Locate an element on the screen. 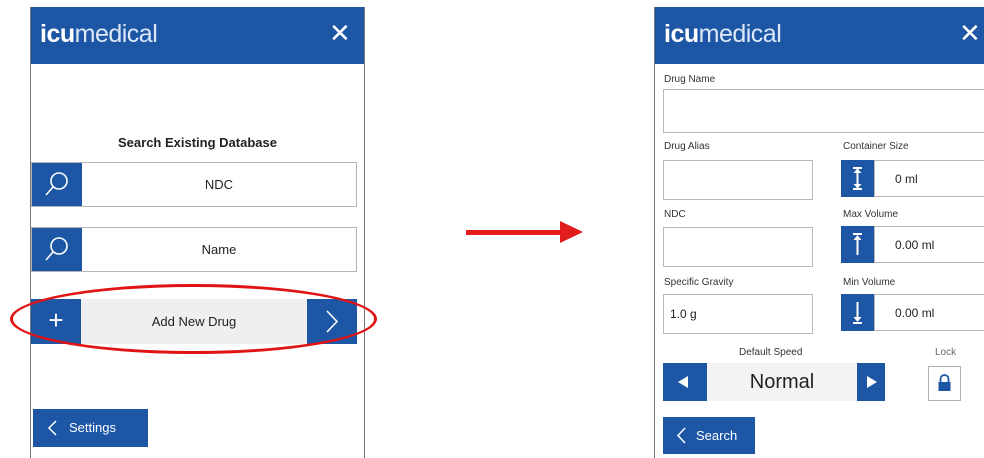  triangle-right-icon is located at coordinates (872, 382).